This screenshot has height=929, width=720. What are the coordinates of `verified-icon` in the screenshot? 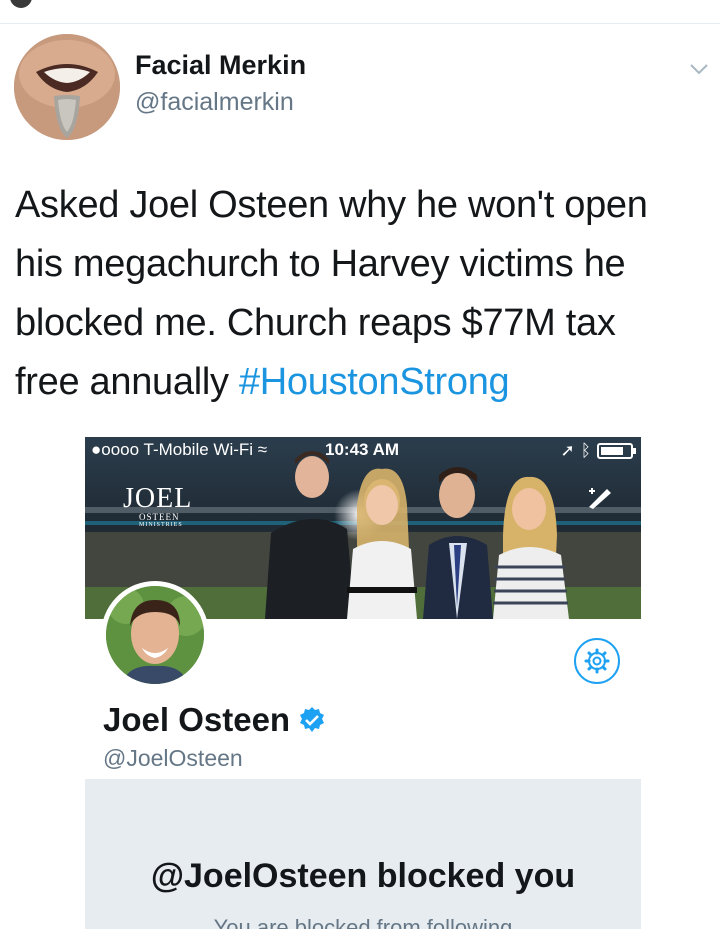 It's located at (312, 719).